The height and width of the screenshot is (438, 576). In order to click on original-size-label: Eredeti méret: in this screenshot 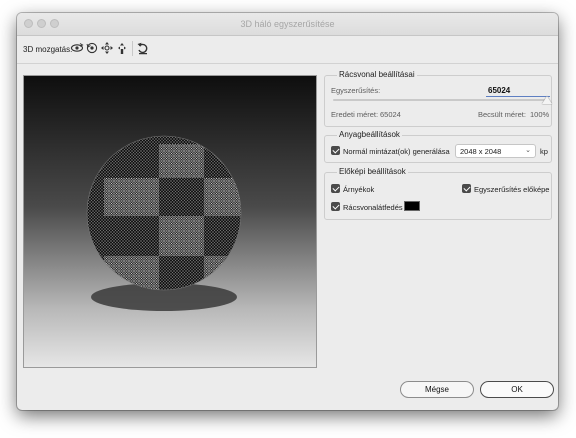, I will do `click(355, 114)`.